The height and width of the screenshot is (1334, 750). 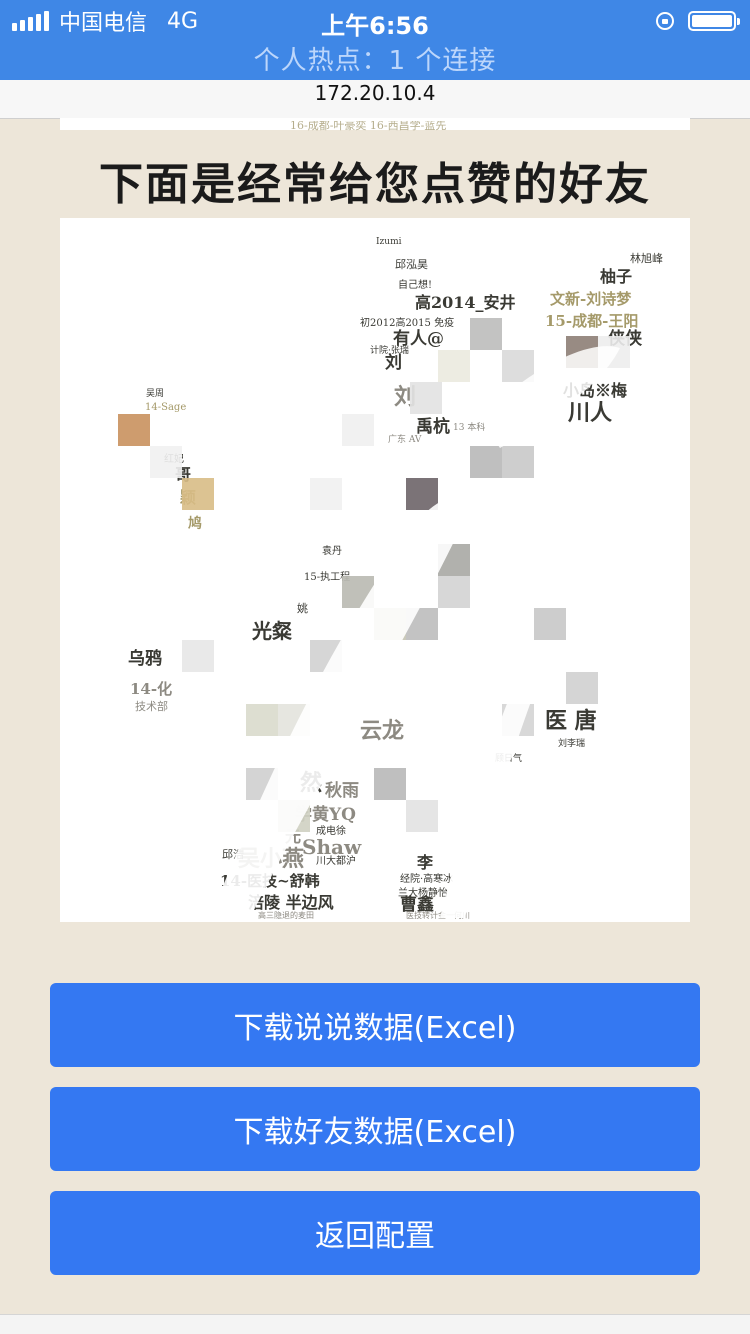 I want to click on word-cloud-word: 文新-刘诗梦, so click(x=591, y=299).